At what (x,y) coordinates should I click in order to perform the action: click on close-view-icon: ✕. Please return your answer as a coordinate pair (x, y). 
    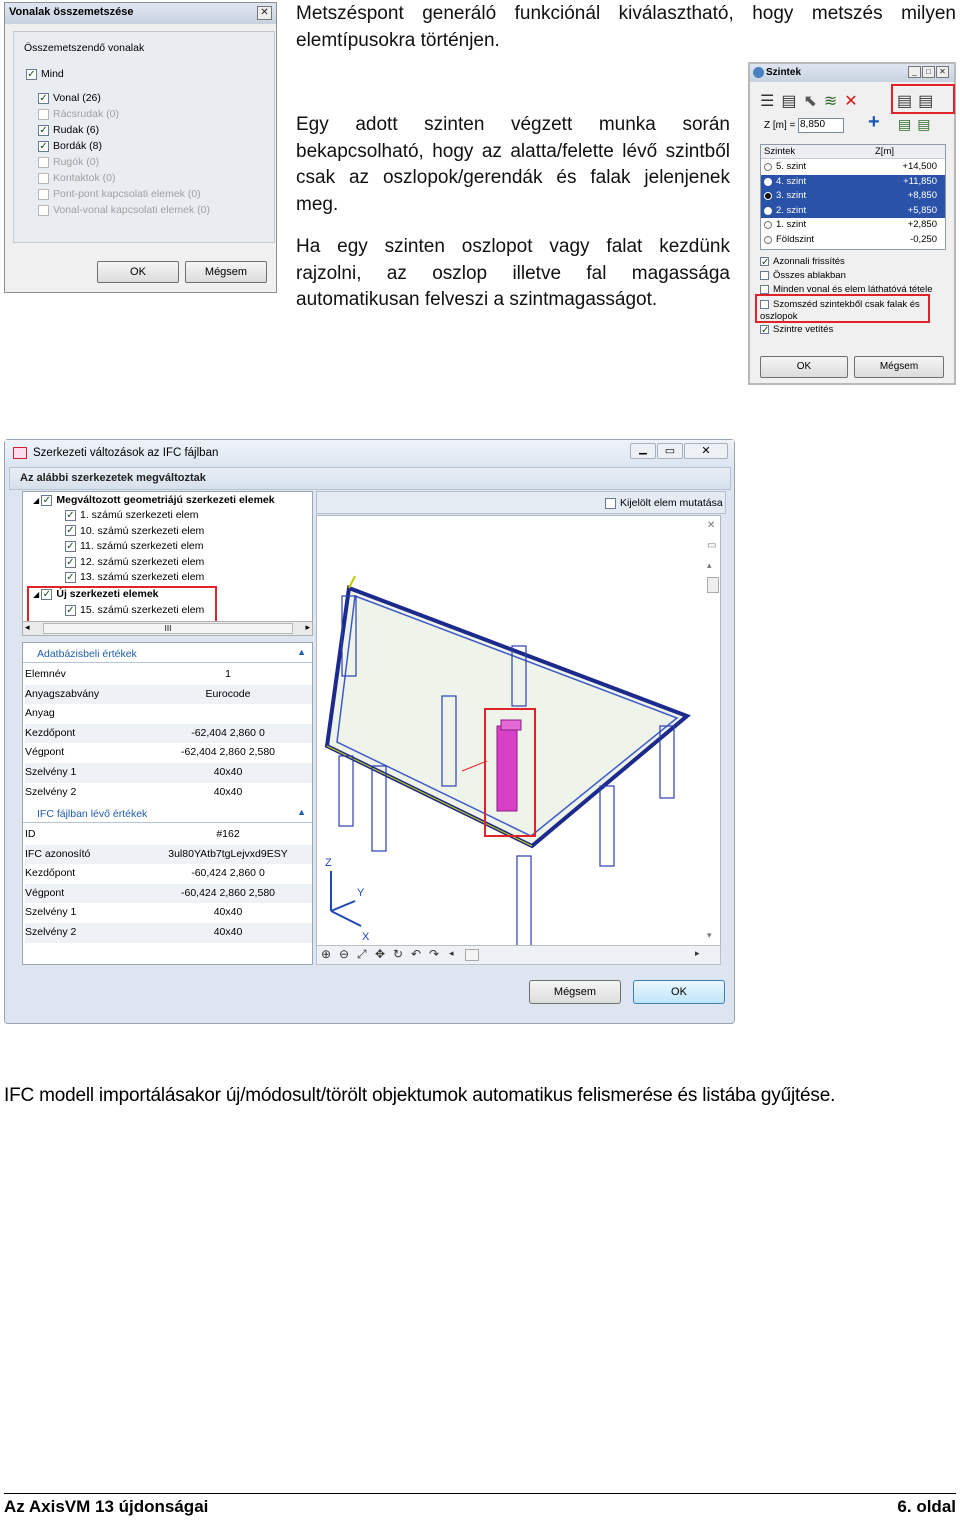
    Looking at the image, I should click on (711, 525).